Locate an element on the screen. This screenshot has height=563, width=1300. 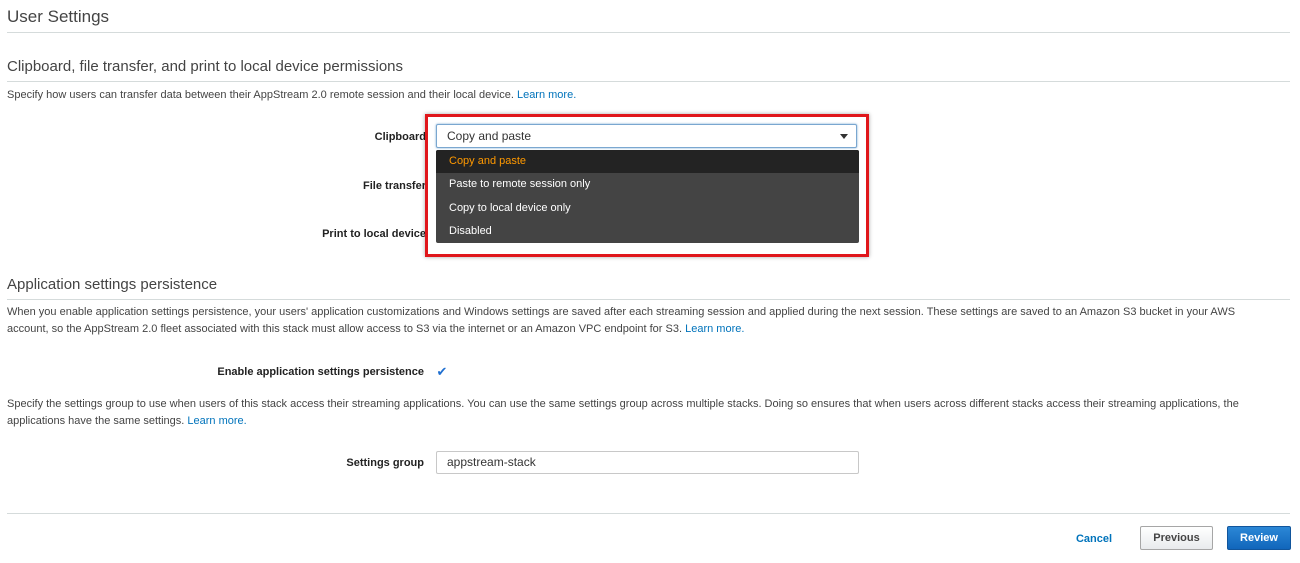
persistence-section-divider is located at coordinates (648, 299).